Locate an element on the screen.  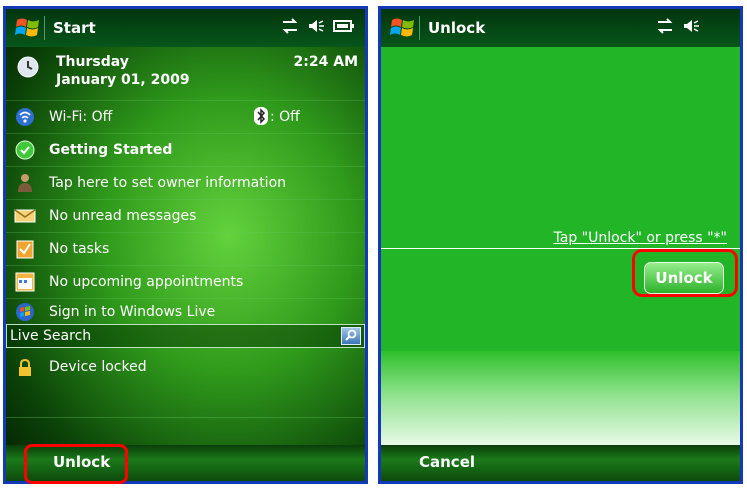
clock-icon is located at coordinates (28, 69).